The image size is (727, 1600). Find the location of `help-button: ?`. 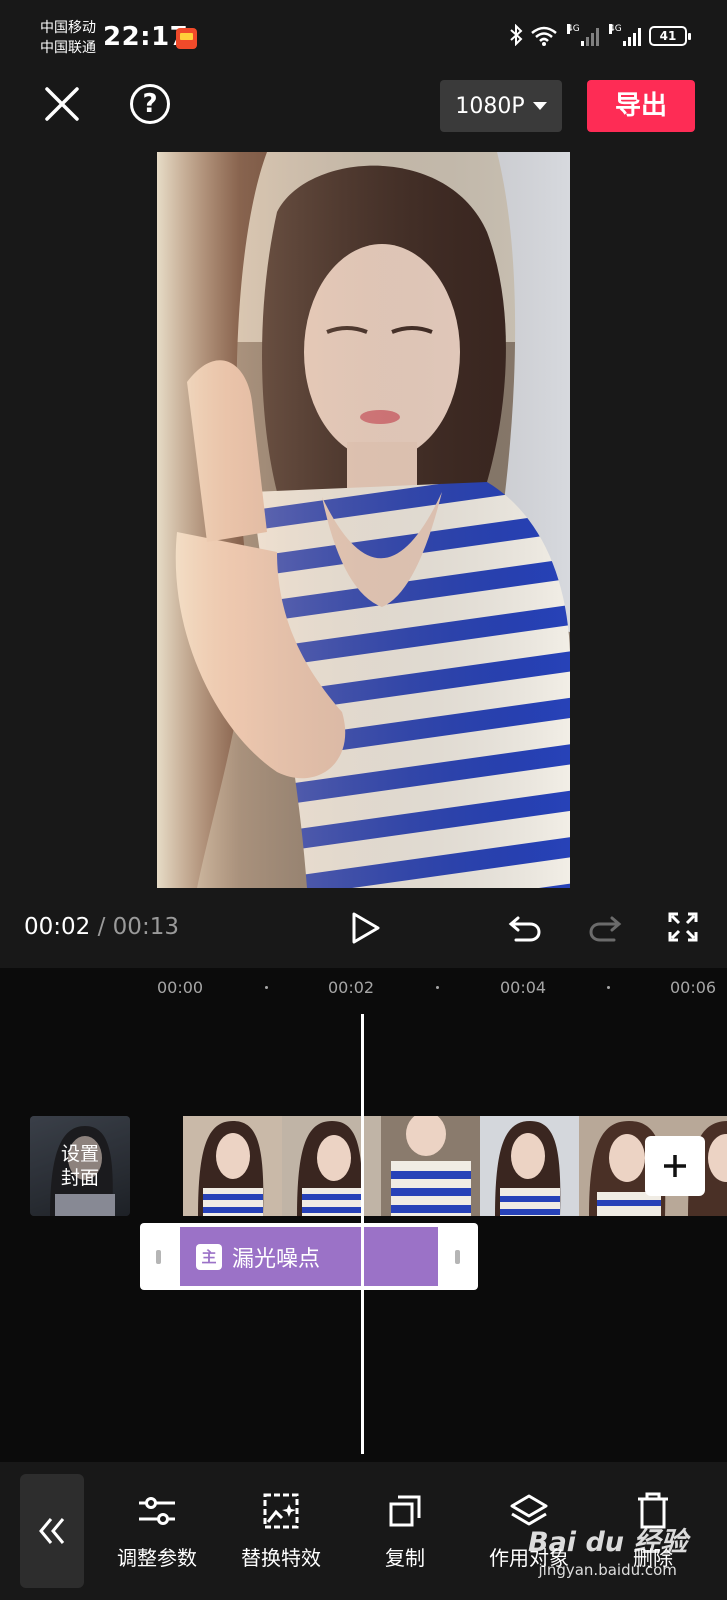

help-button: ? is located at coordinates (150, 104).